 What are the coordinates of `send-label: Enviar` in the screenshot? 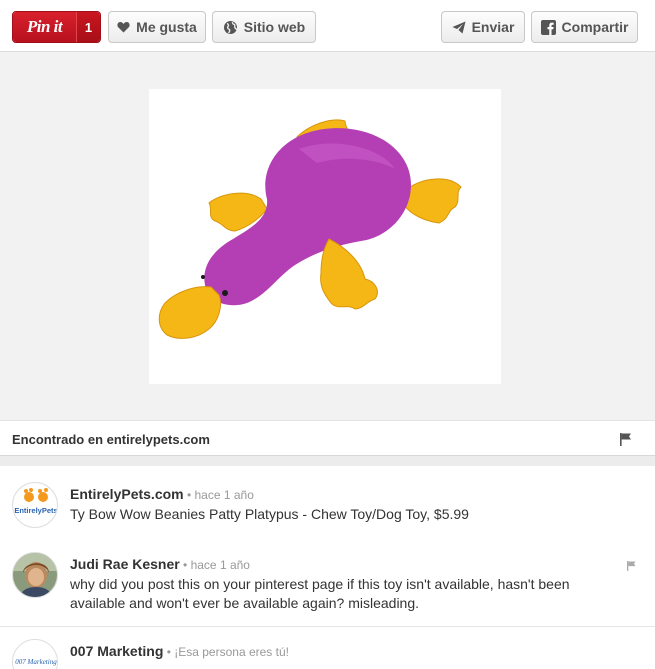 It's located at (493, 27).